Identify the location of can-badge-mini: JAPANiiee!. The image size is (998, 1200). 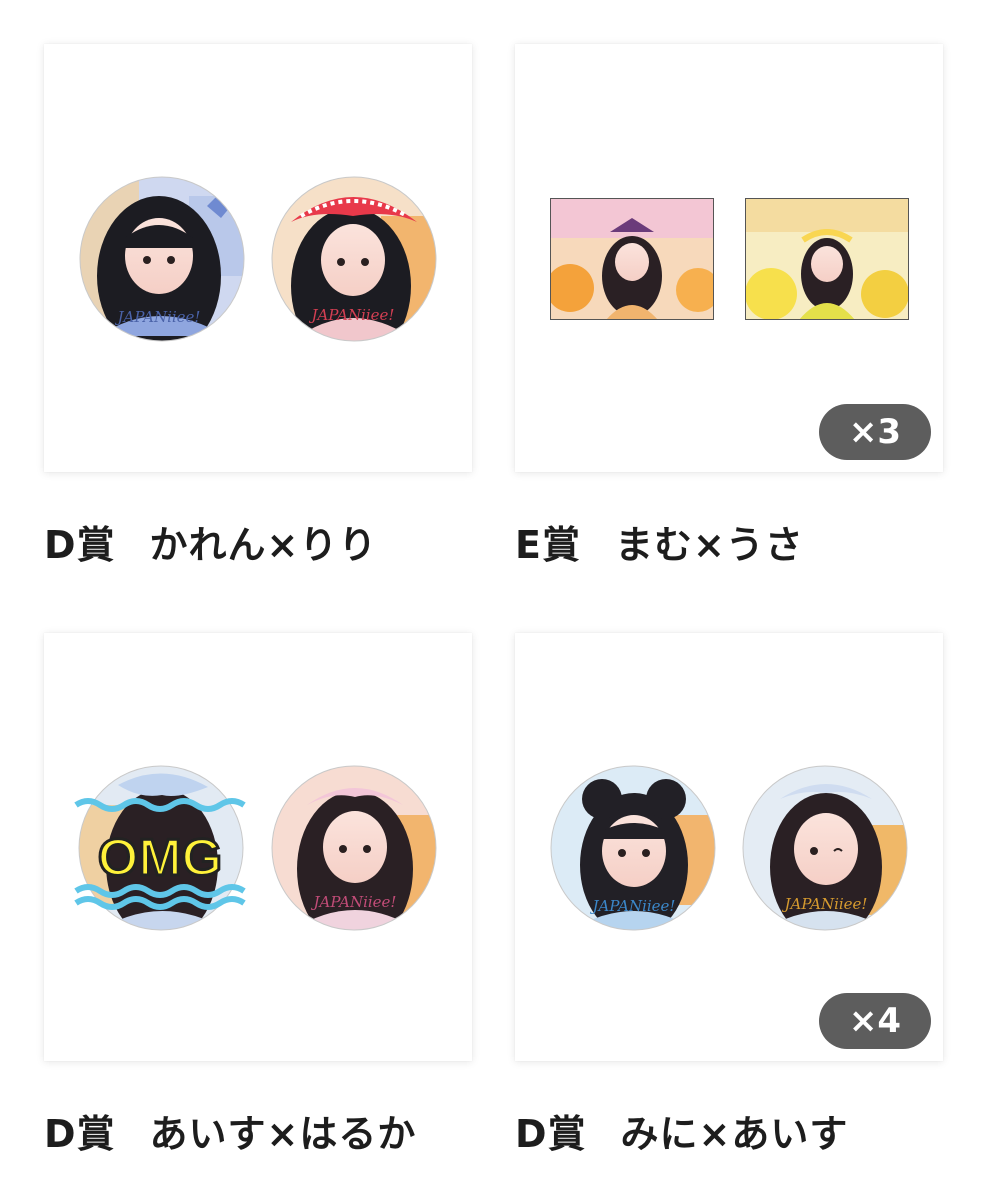
(633, 848).